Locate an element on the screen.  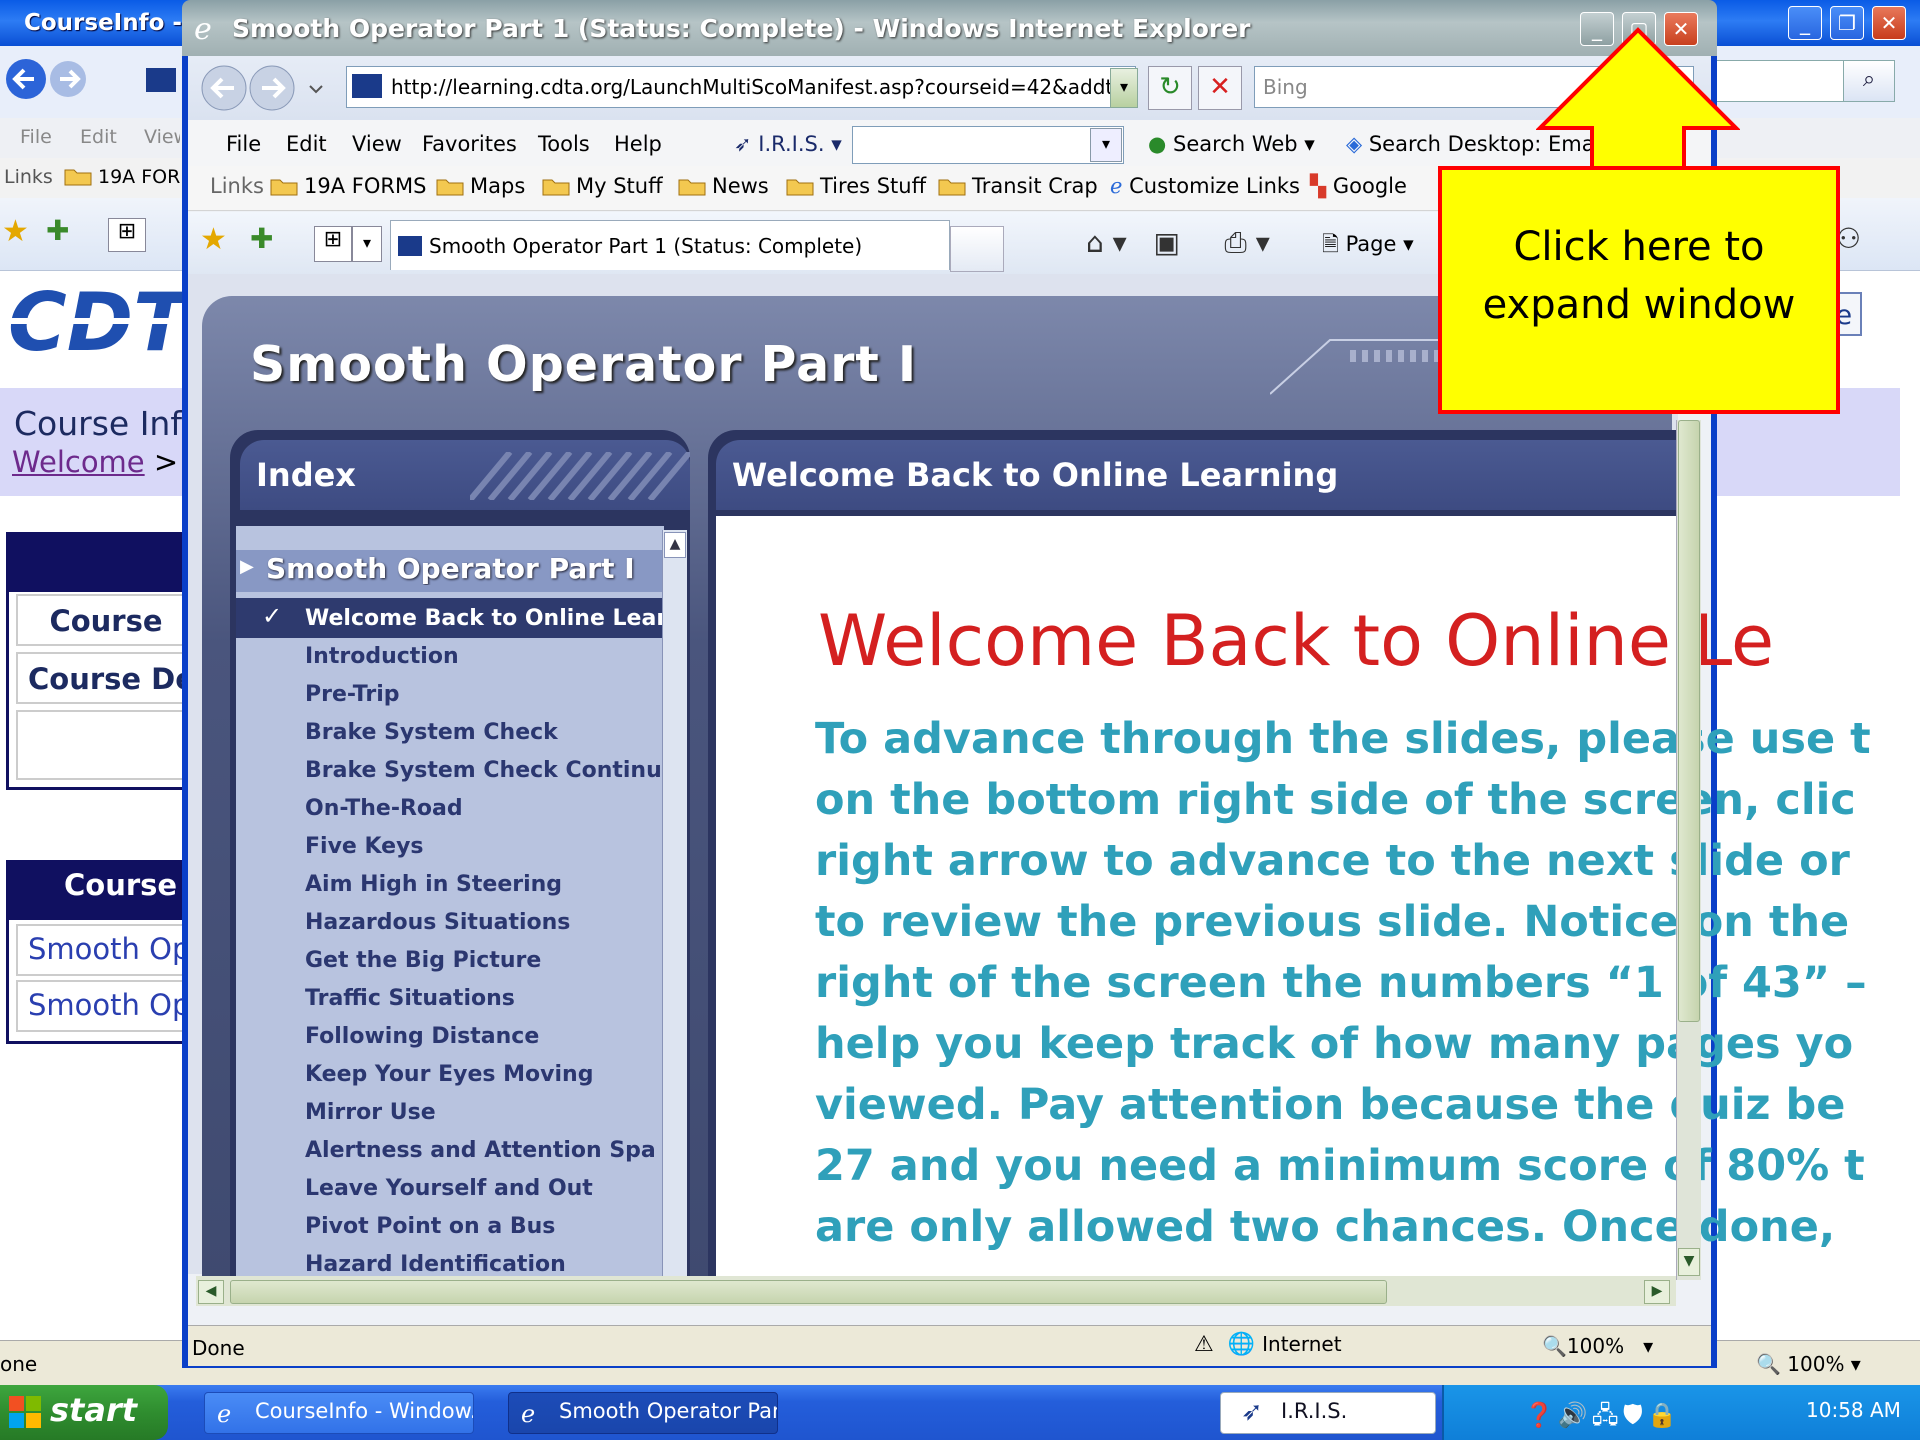
taskbar-iris-toolbar: ➶ I.R.I.S. is located at coordinates (1328, 1413).